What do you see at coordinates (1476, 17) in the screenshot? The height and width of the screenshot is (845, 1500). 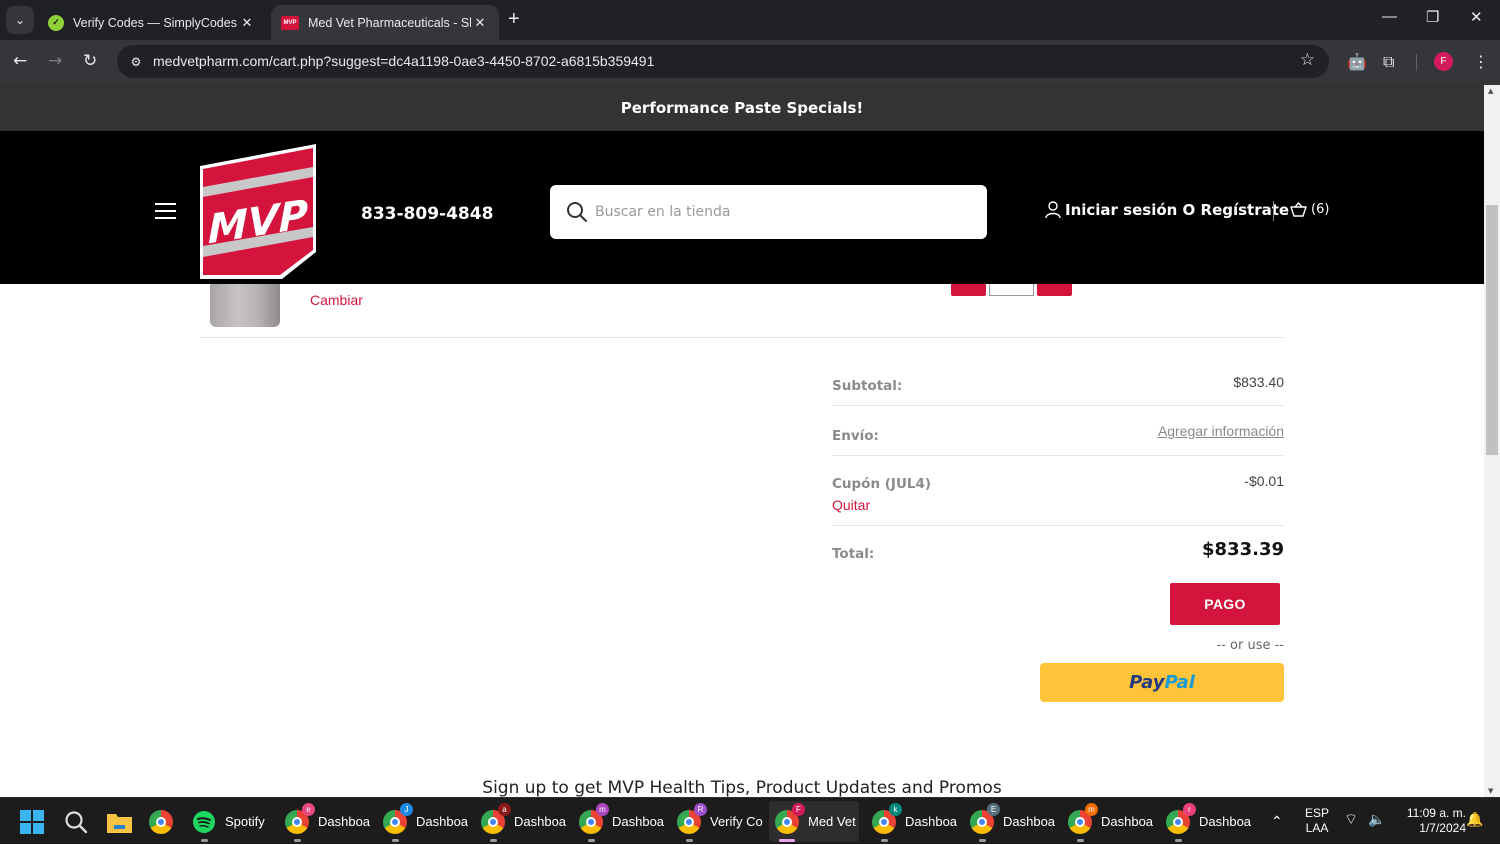 I see `close-window-icon: ✕` at bounding box center [1476, 17].